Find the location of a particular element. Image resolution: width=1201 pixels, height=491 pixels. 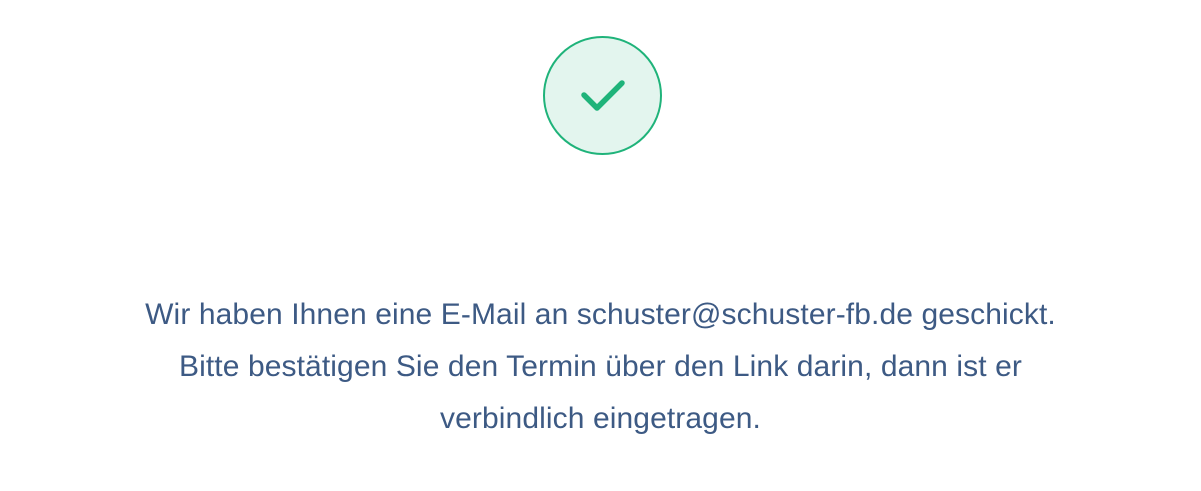

checkmark-icon is located at coordinates (603, 96).